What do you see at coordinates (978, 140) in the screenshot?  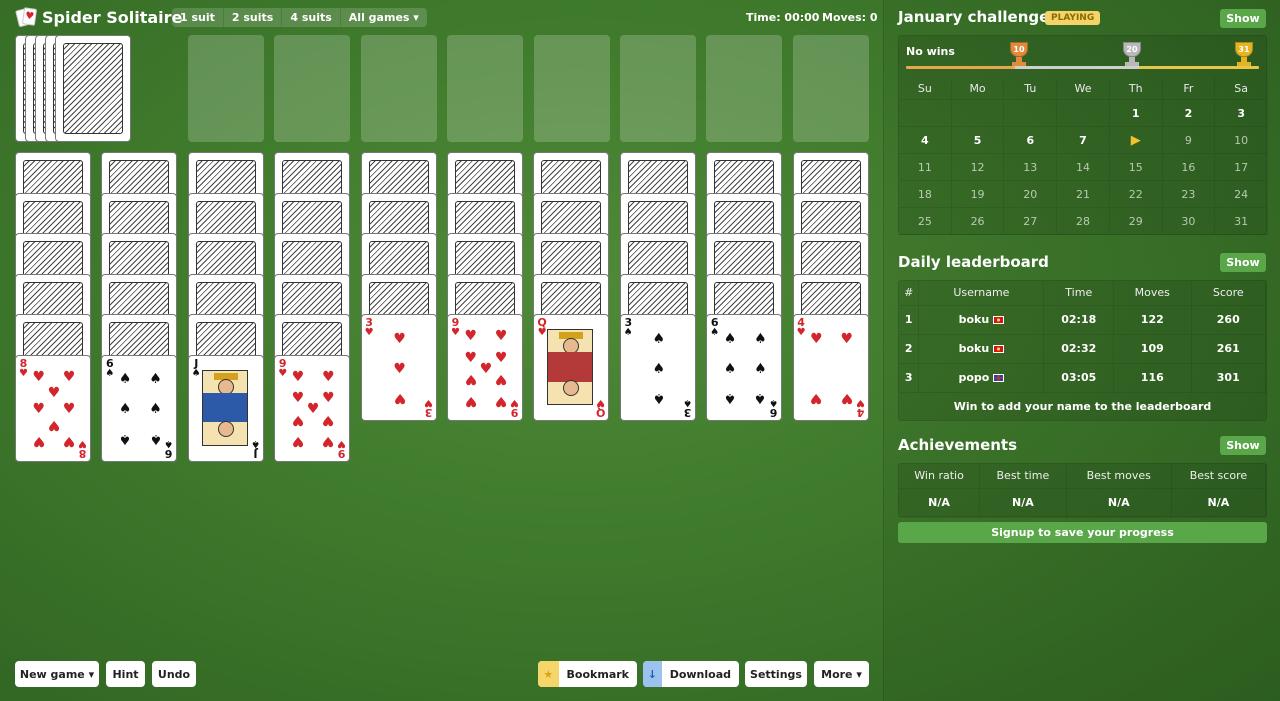 I see `calendar-day: 5` at bounding box center [978, 140].